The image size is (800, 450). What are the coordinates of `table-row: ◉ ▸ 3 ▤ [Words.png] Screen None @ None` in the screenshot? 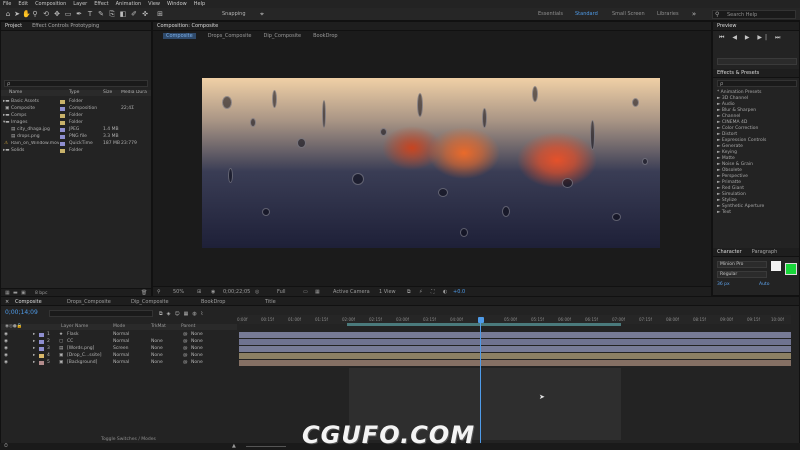 It's located at (119, 349).